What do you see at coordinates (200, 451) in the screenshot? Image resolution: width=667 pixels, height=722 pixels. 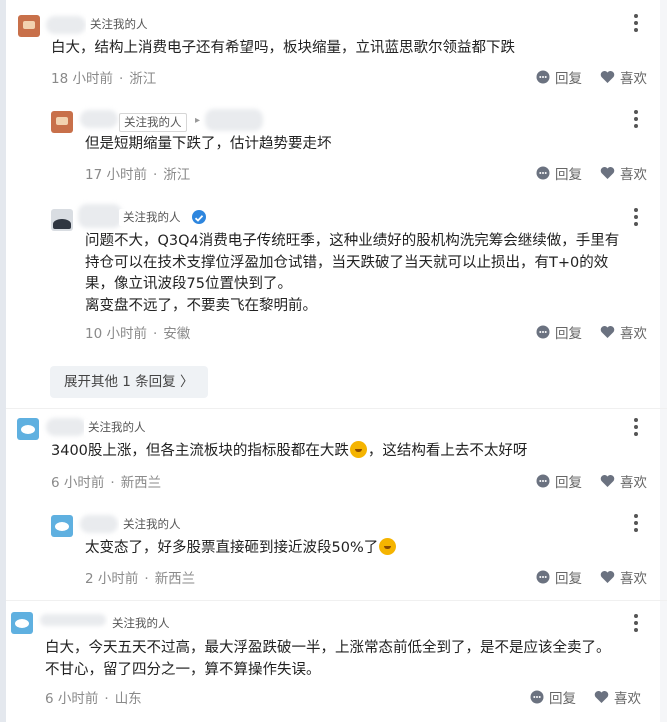 I see `comment-text-part: 3400股上涨，但各主流板块的指标股都在大跌` at bounding box center [200, 451].